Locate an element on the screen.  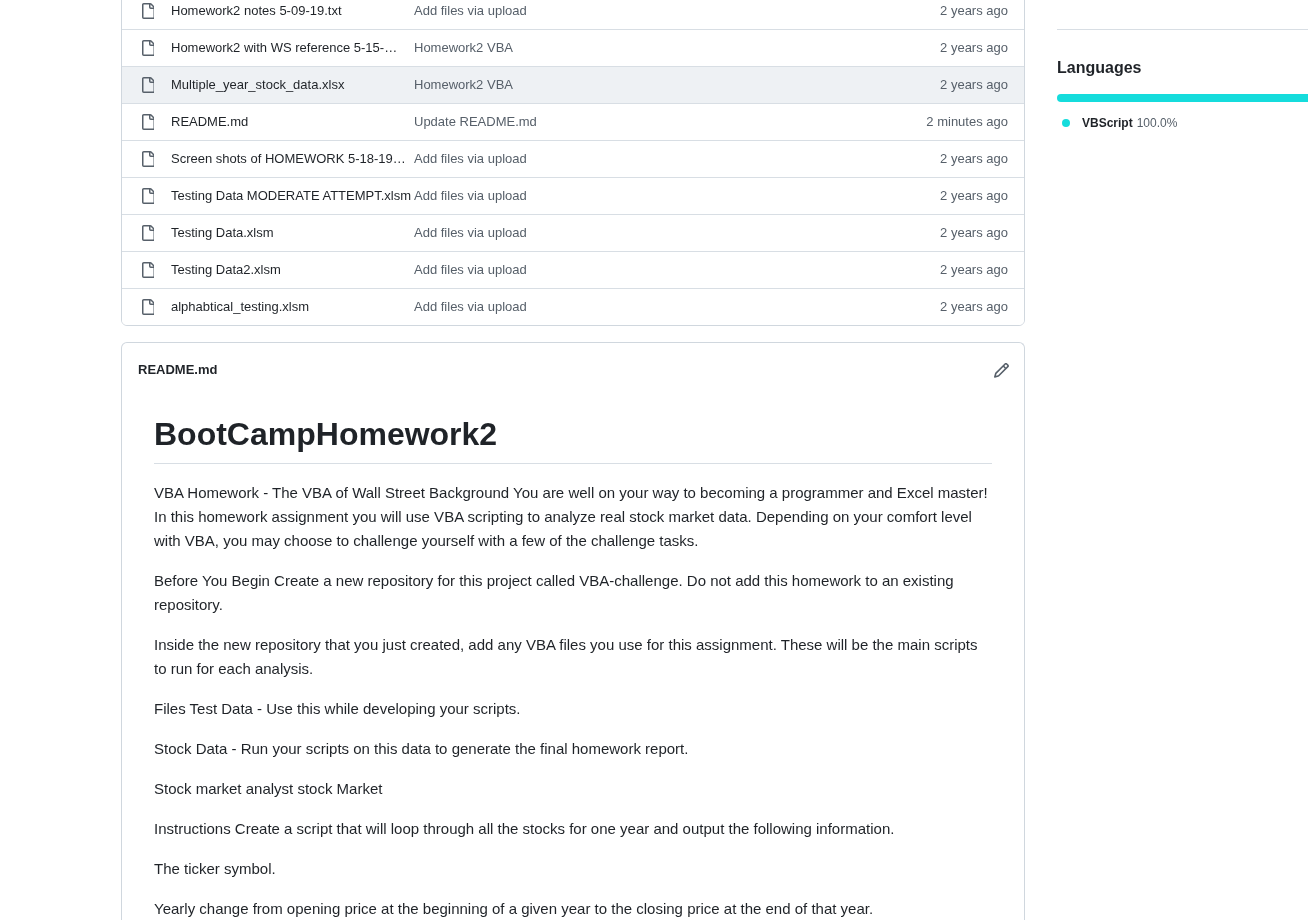
languages-heading: Languages is located at coordinates (1100, 68).